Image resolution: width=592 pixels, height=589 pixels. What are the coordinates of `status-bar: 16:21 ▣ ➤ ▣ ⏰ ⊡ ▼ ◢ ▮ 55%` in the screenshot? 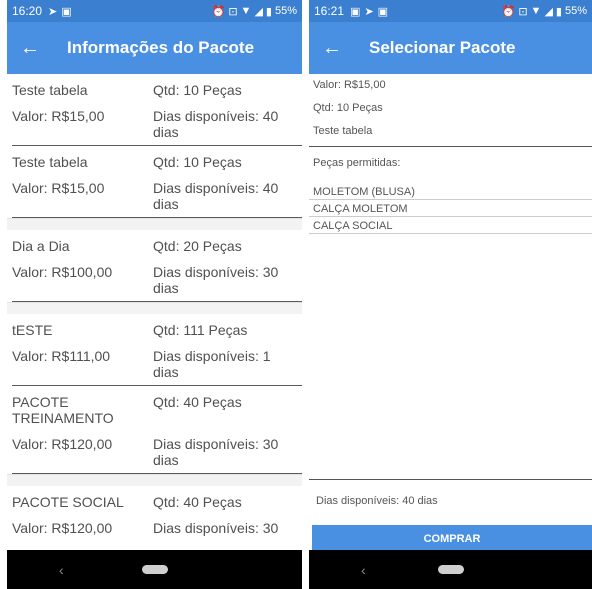 It's located at (450, 11).